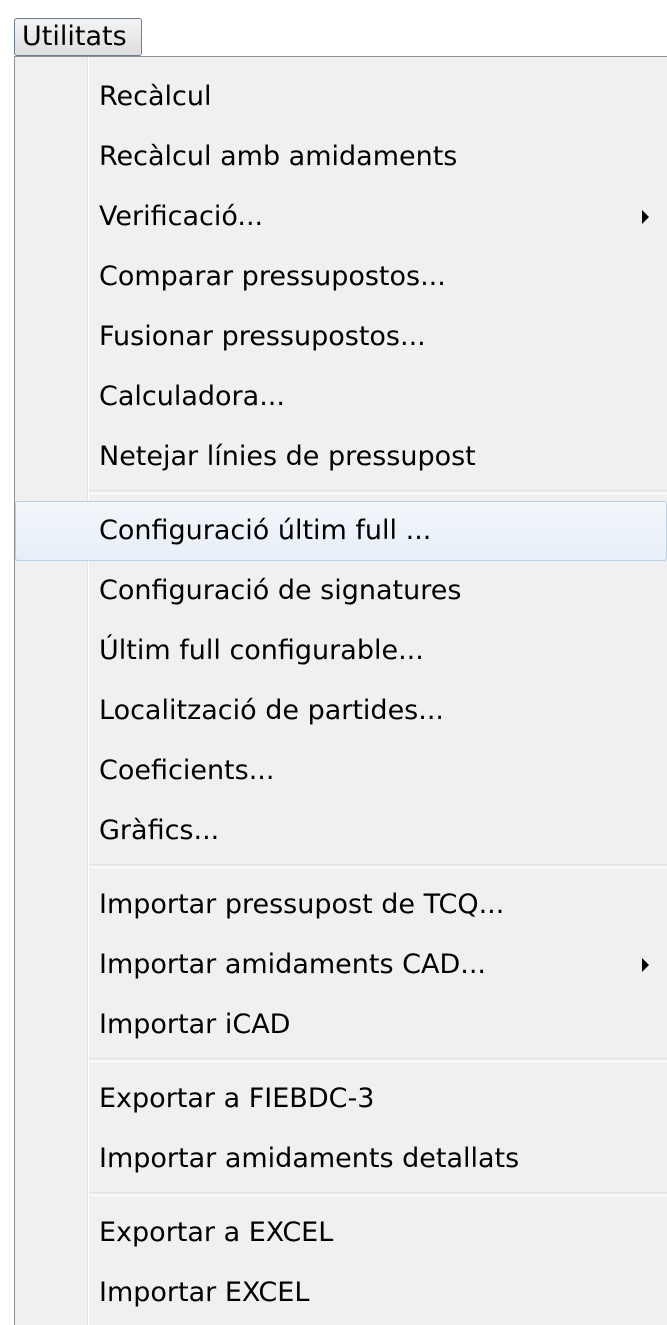 The image size is (667, 1325). I want to click on menu-item-label: Netejar línies de pressupost, so click(287, 456).